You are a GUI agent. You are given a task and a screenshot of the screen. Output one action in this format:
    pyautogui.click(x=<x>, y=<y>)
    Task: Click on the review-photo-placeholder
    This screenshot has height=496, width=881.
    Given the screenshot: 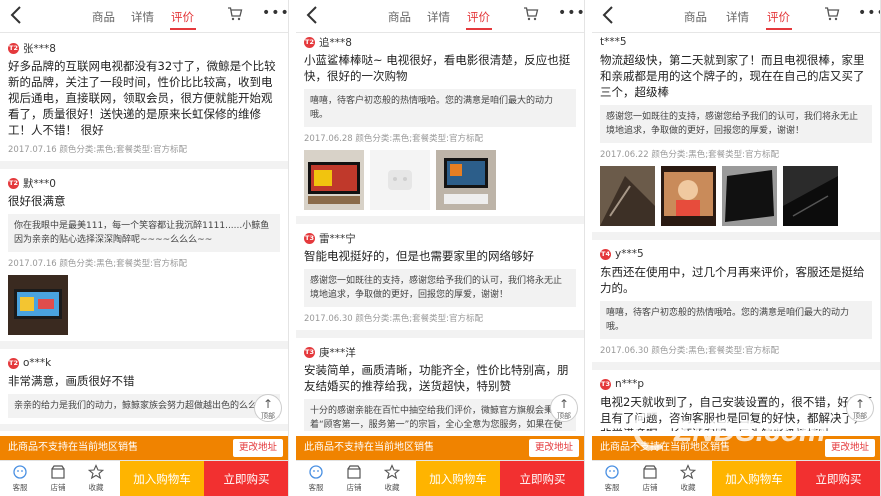 What is the action you would take?
    pyautogui.click(x=400, y=180)
    